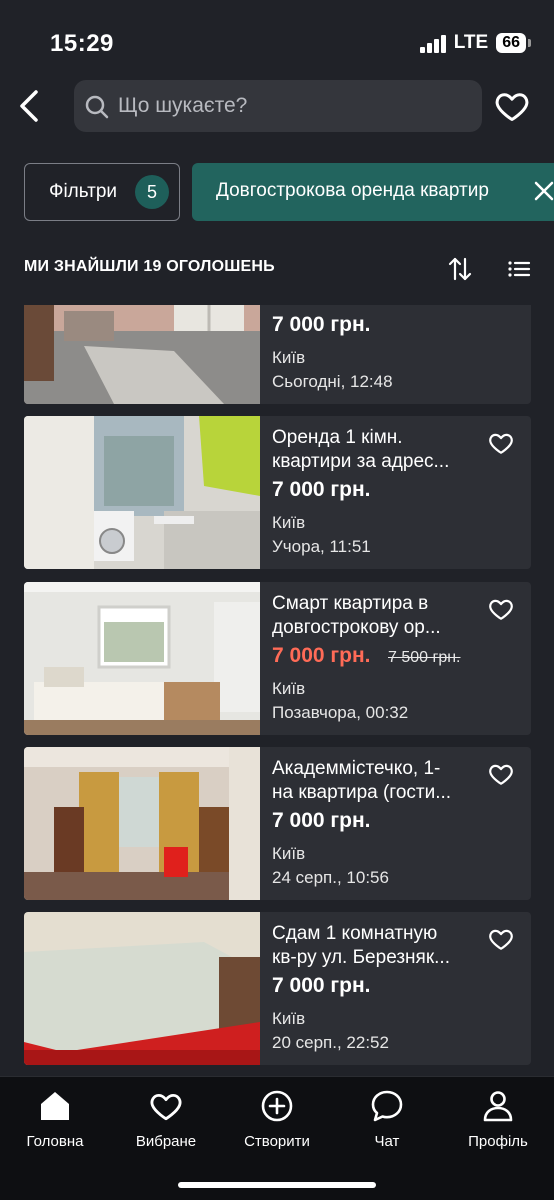 This screenshot has height=1200, width=554. What do you see at coordinates (352, 190) in the screenshot?
I see `active-filter-label: Довгострокова оренда квартир` at bounding box center [352, 190].